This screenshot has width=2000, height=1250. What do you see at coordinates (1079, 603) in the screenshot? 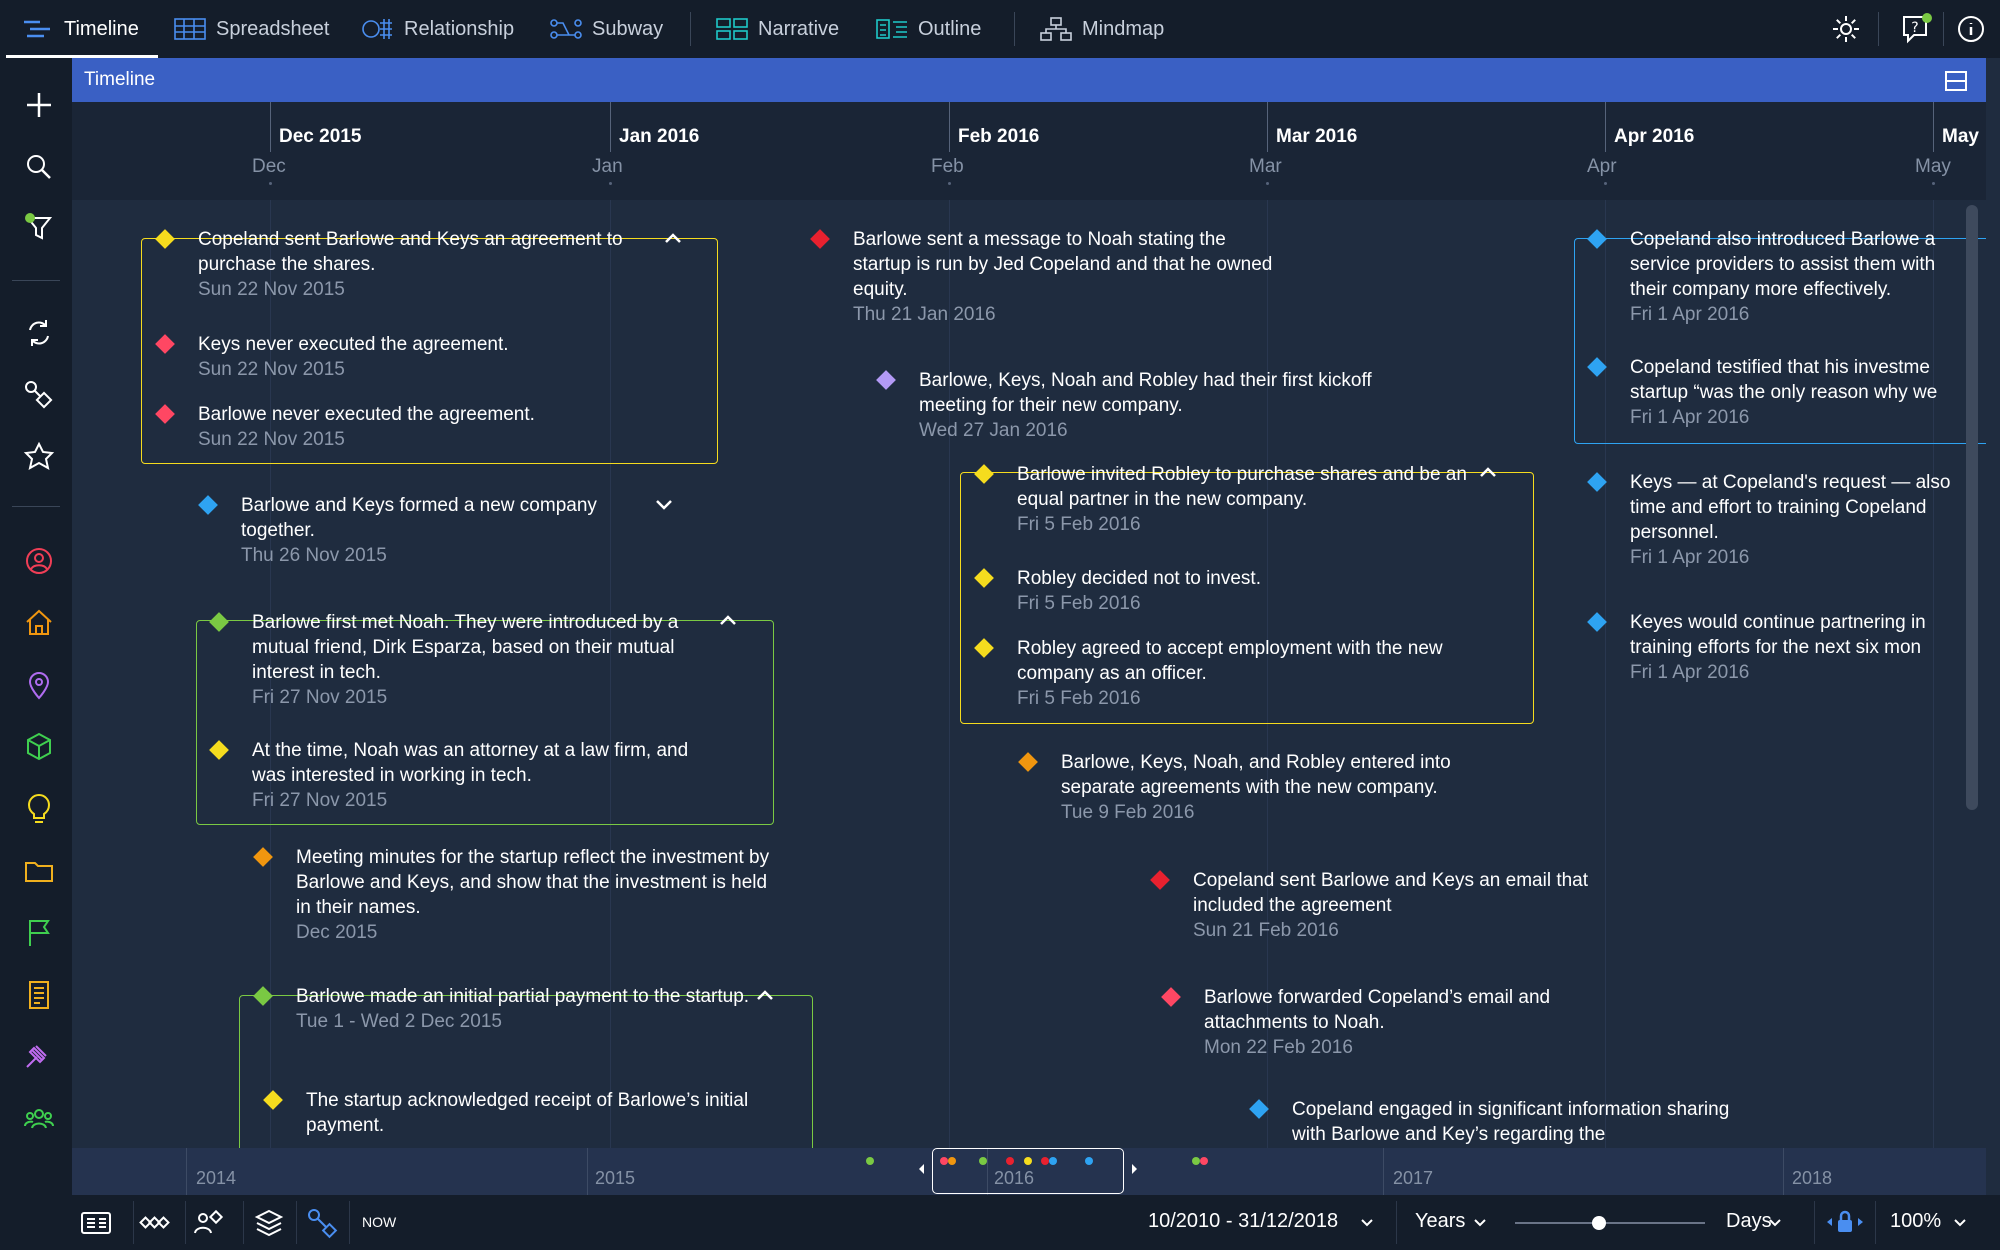
I see `event-date: Fri 5 Feb 2016` at bounding box center [1079, 603].